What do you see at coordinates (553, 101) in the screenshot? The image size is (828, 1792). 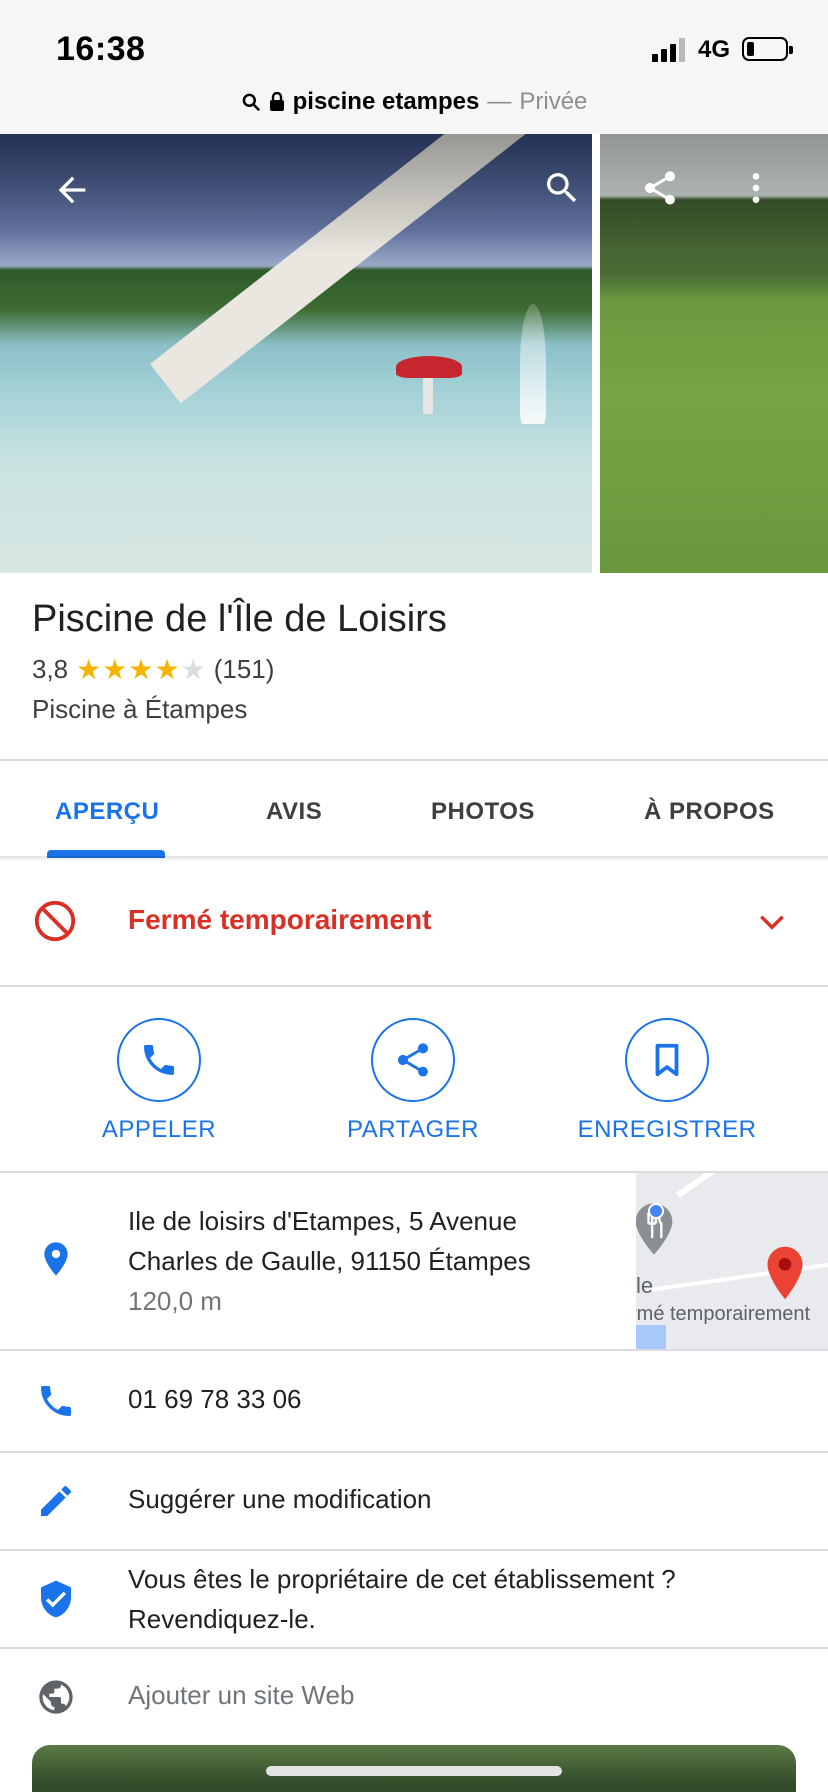 I see `private-mode-label: Privée` at bounding box center [553, 101].